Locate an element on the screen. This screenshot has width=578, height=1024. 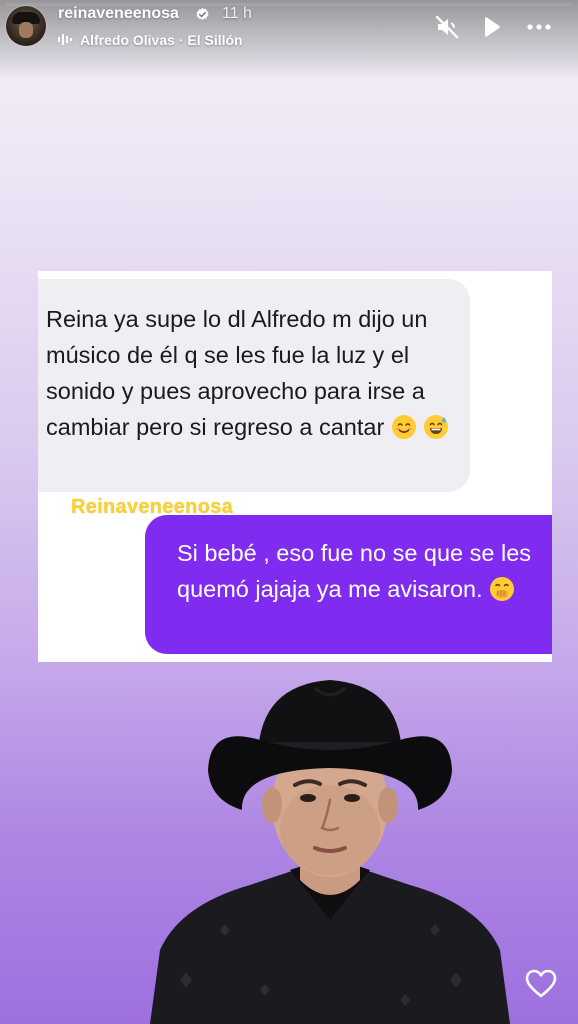
more-options-button is located at coordinates (539, 27).